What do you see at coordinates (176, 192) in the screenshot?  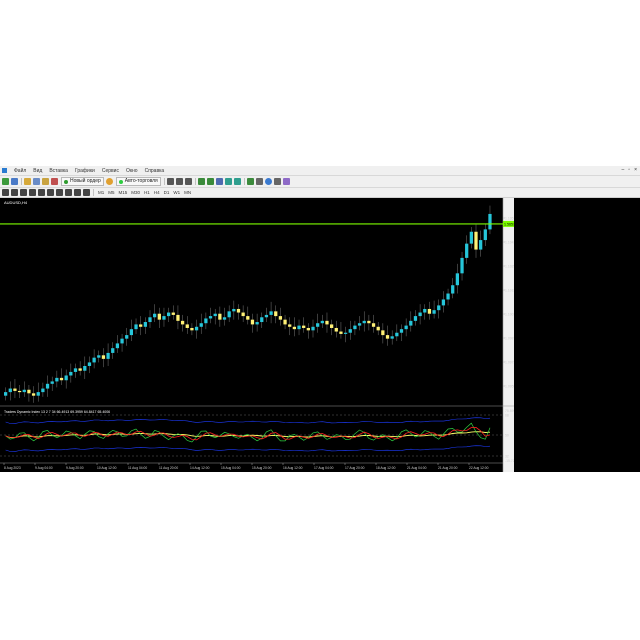 I see `timeframe-w1: W1` at bounding box center [176, 192].